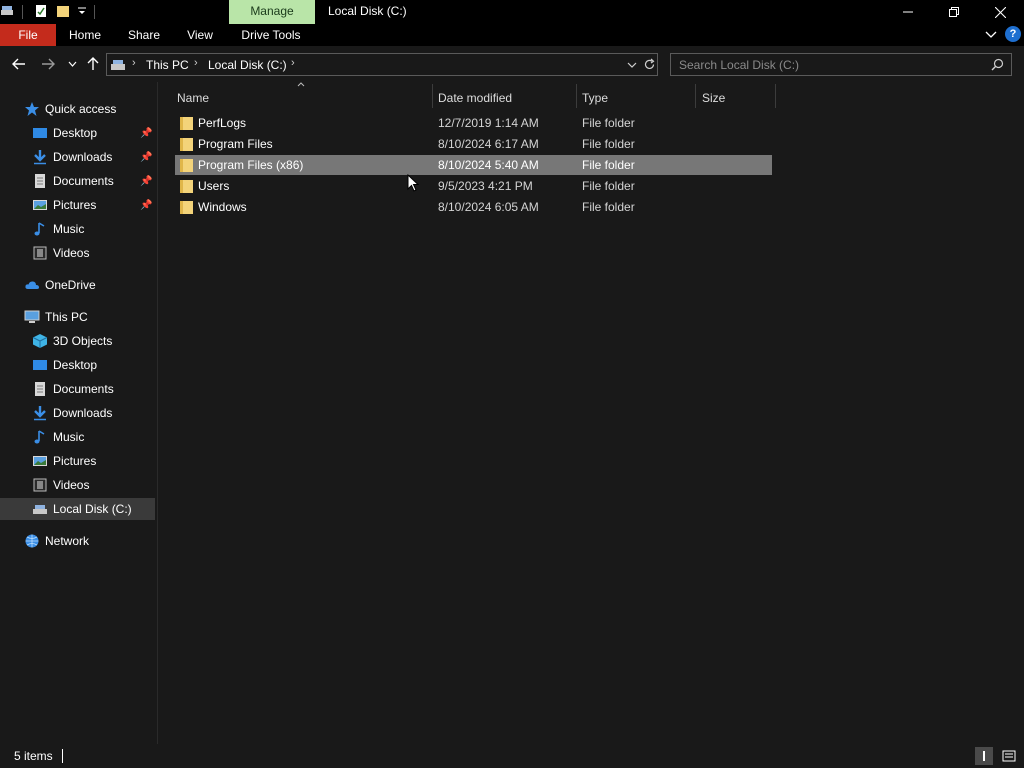 The width and height of the screenshot is (1024, 768). I want to click on sidebar-item-label: This PC, so click(66, 317).